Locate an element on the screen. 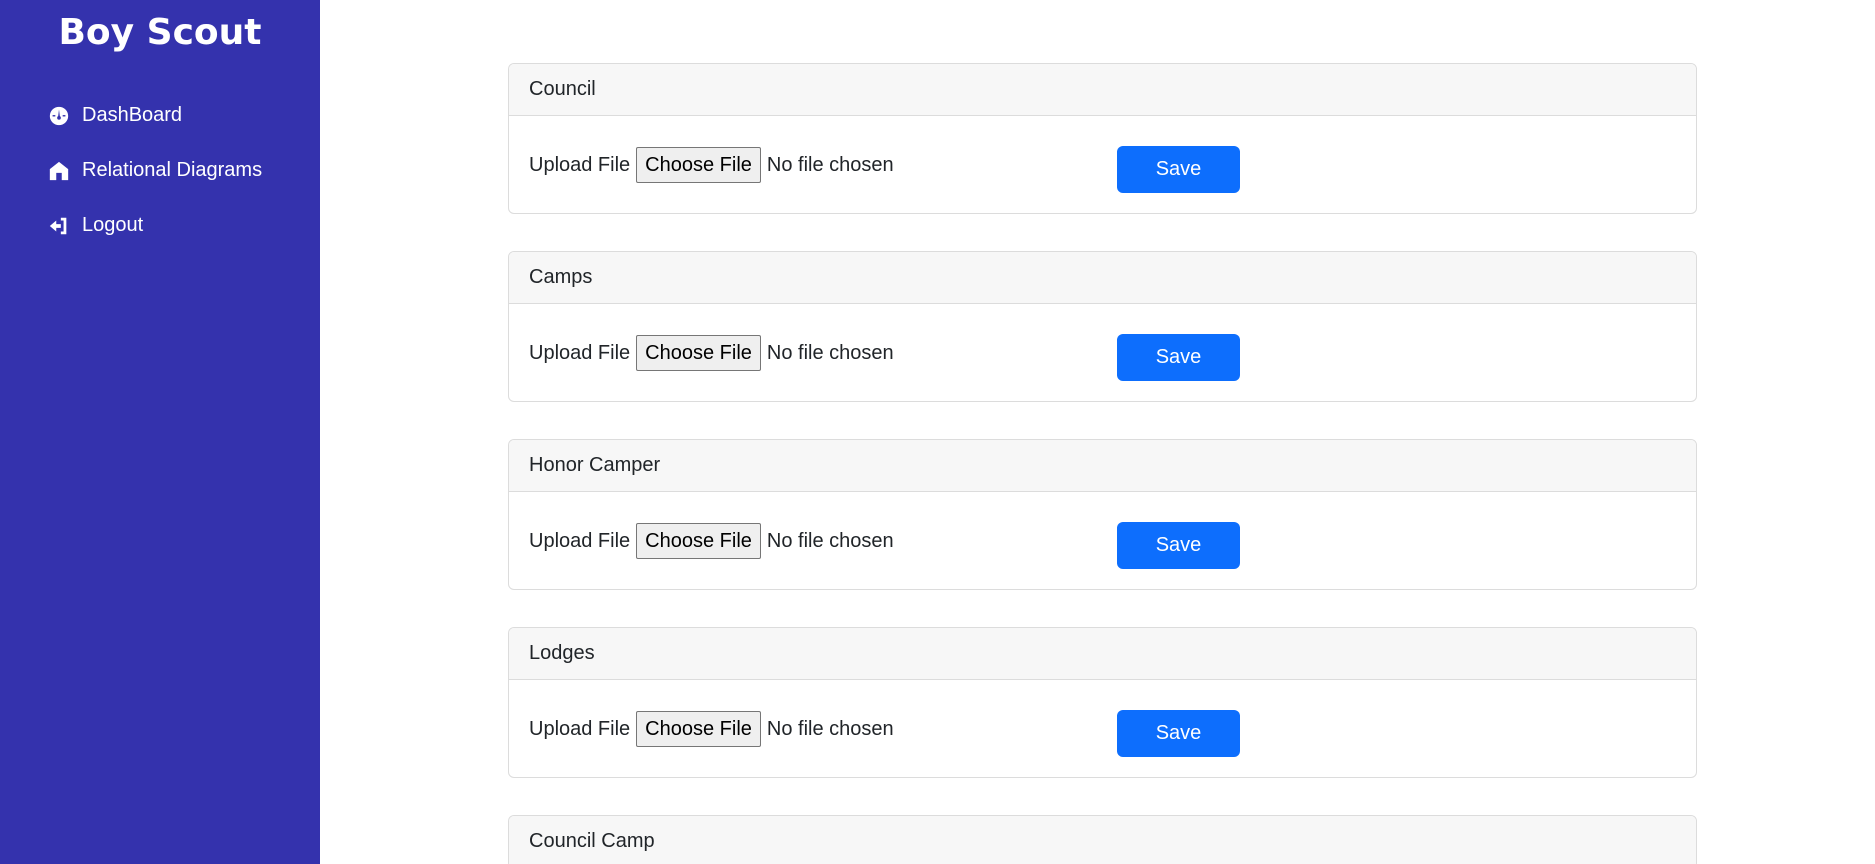 Image resolution: width=1875 pixels, height=864 pixels. sidebar-item-relational-diagrams: Relational Diagrams is located at coordinates (155, 170).